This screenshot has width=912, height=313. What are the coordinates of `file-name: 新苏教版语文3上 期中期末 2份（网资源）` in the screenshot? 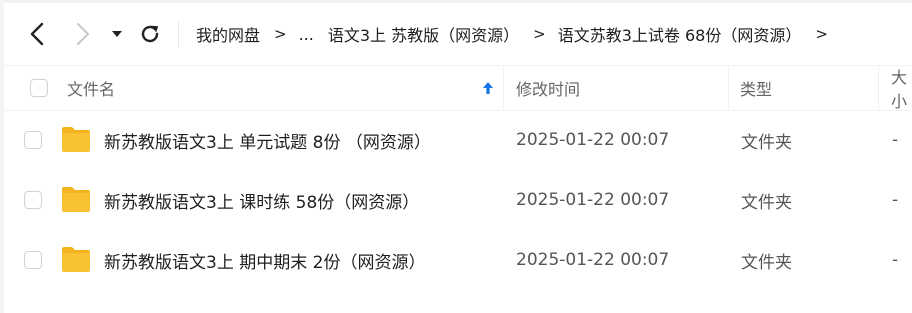 It's located at (264, 260).